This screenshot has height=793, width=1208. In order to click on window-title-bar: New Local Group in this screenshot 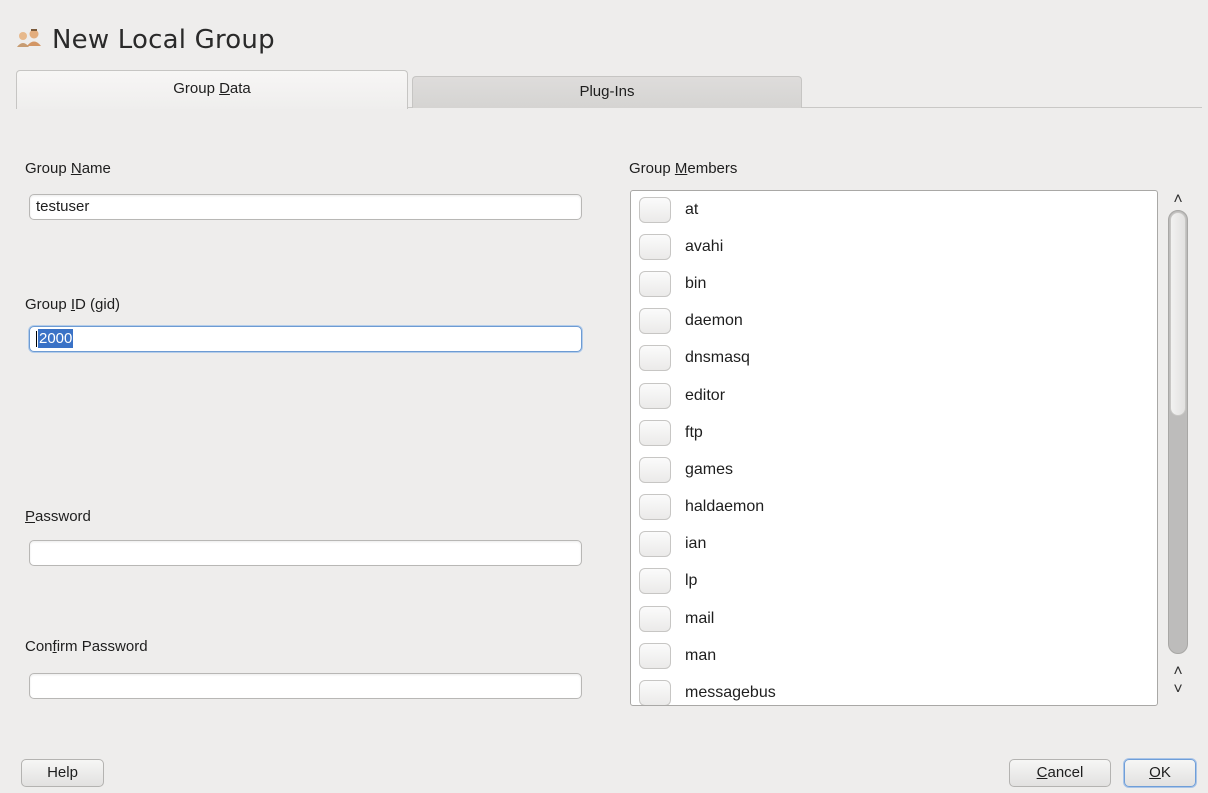, I will do `click(144, 40)`.